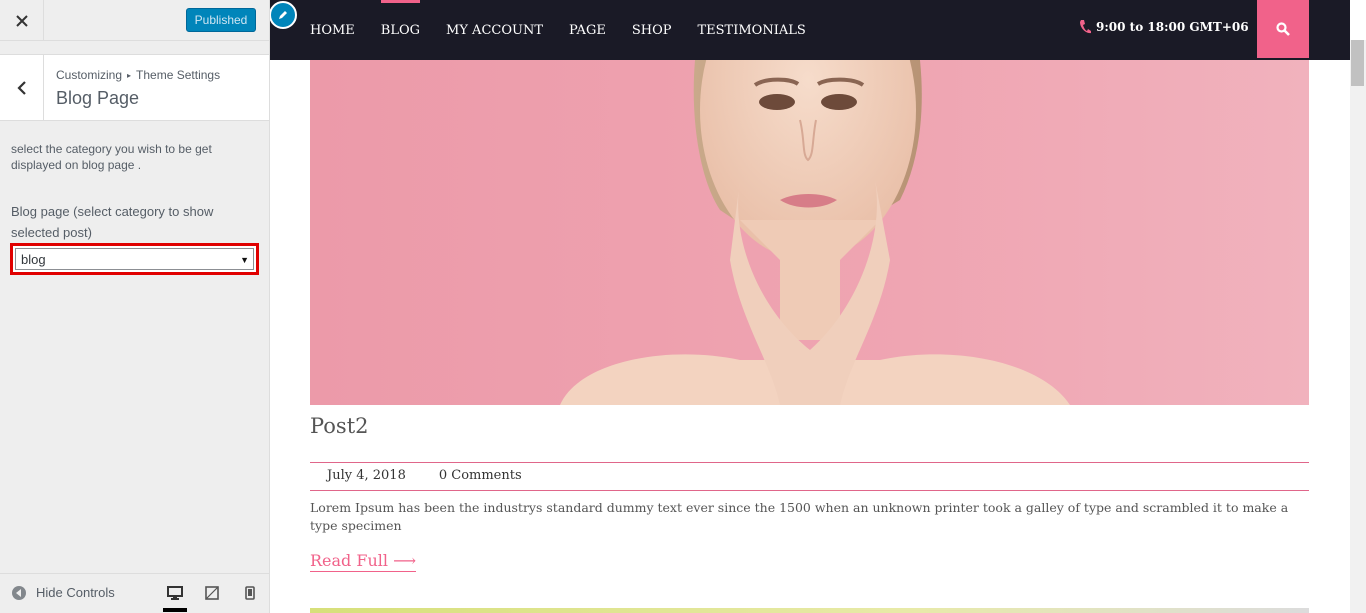 Image resolution: width=1366 pixels, height=613 pixels. I want to click on preview-desktop-button, so click(175, 597).